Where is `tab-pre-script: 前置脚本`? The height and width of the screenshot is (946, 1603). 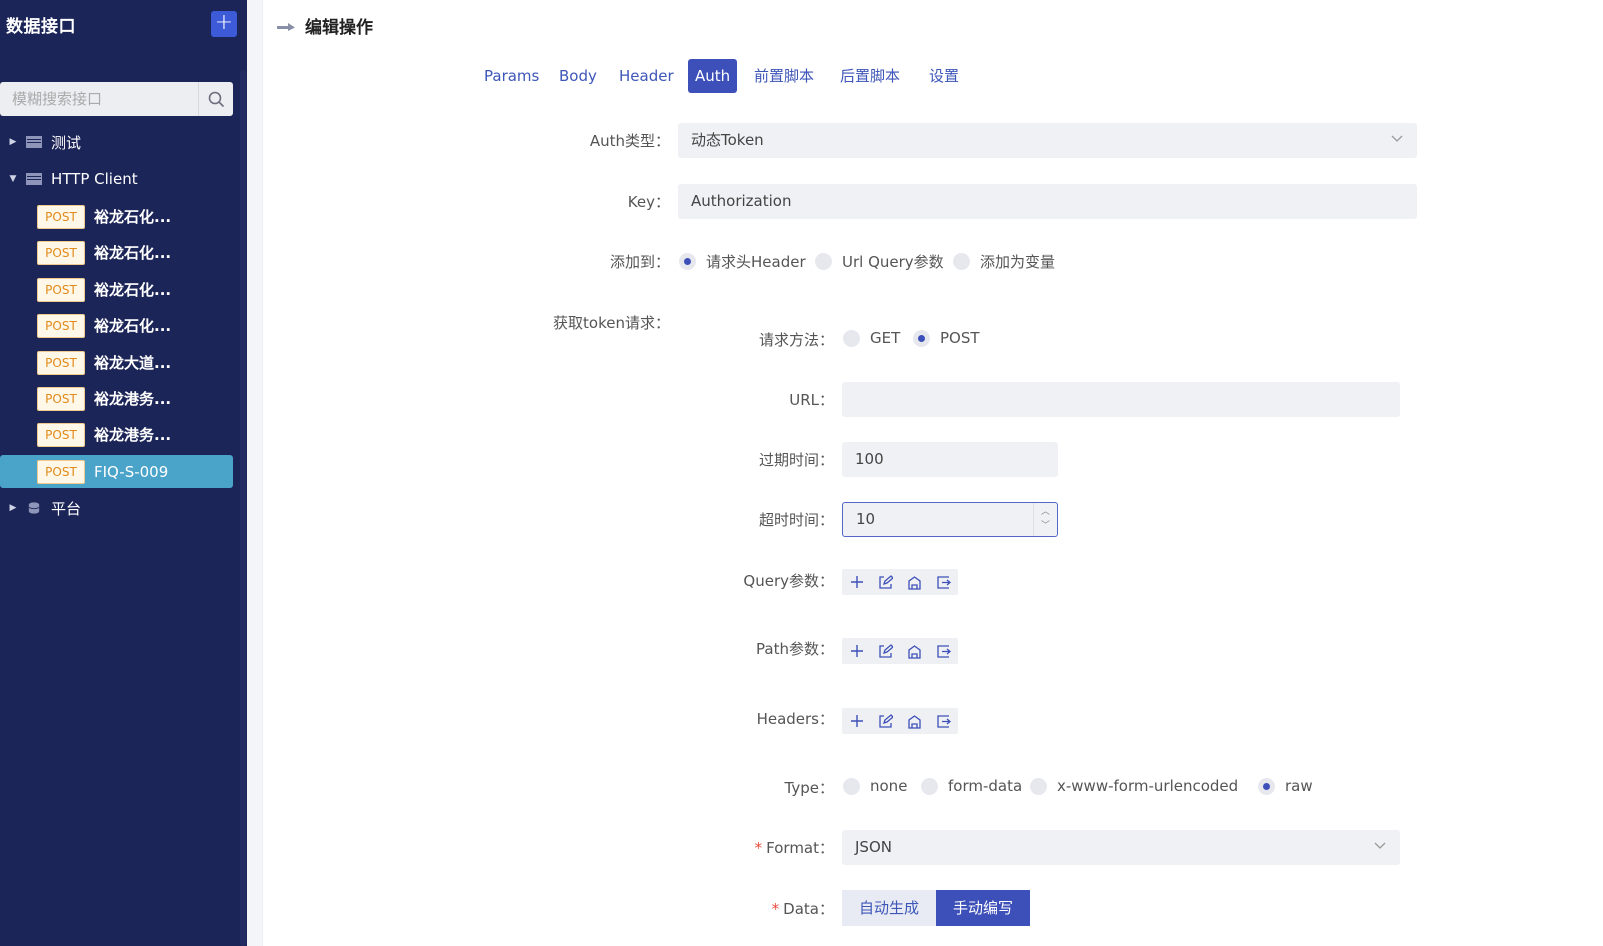 tab-pre-script: 前置脚本 is located at coordinates (784, 76).